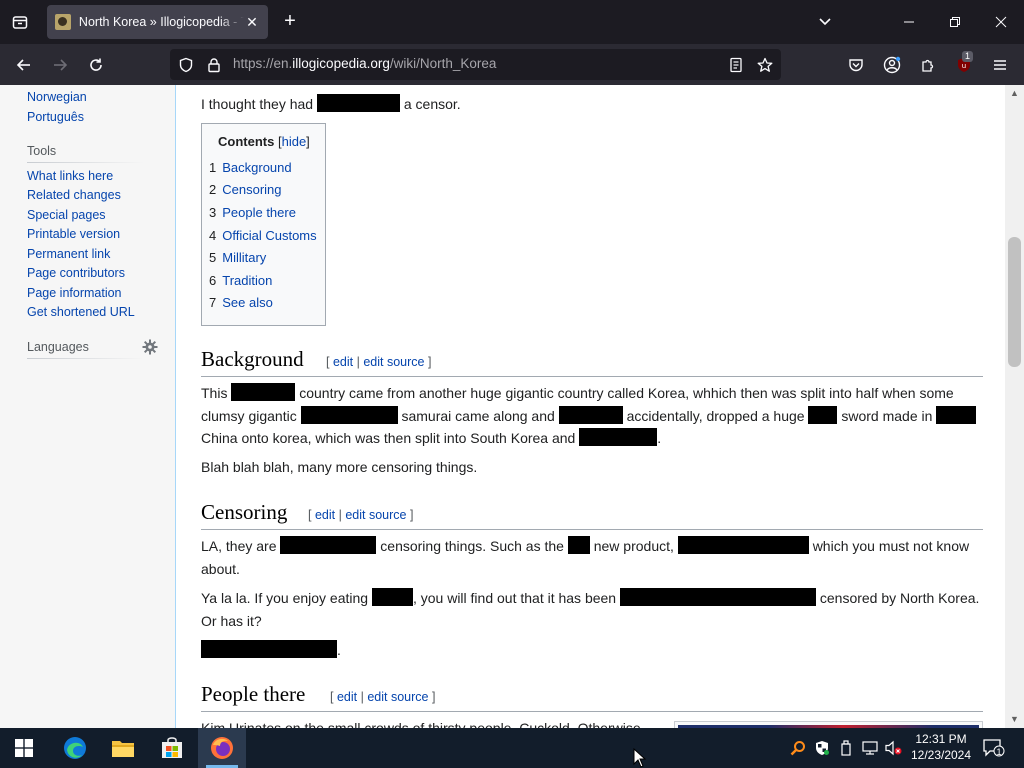 The width and height of the screenshot is (1024, 768). I want to click on usb-device-icon, so click(846, 748).